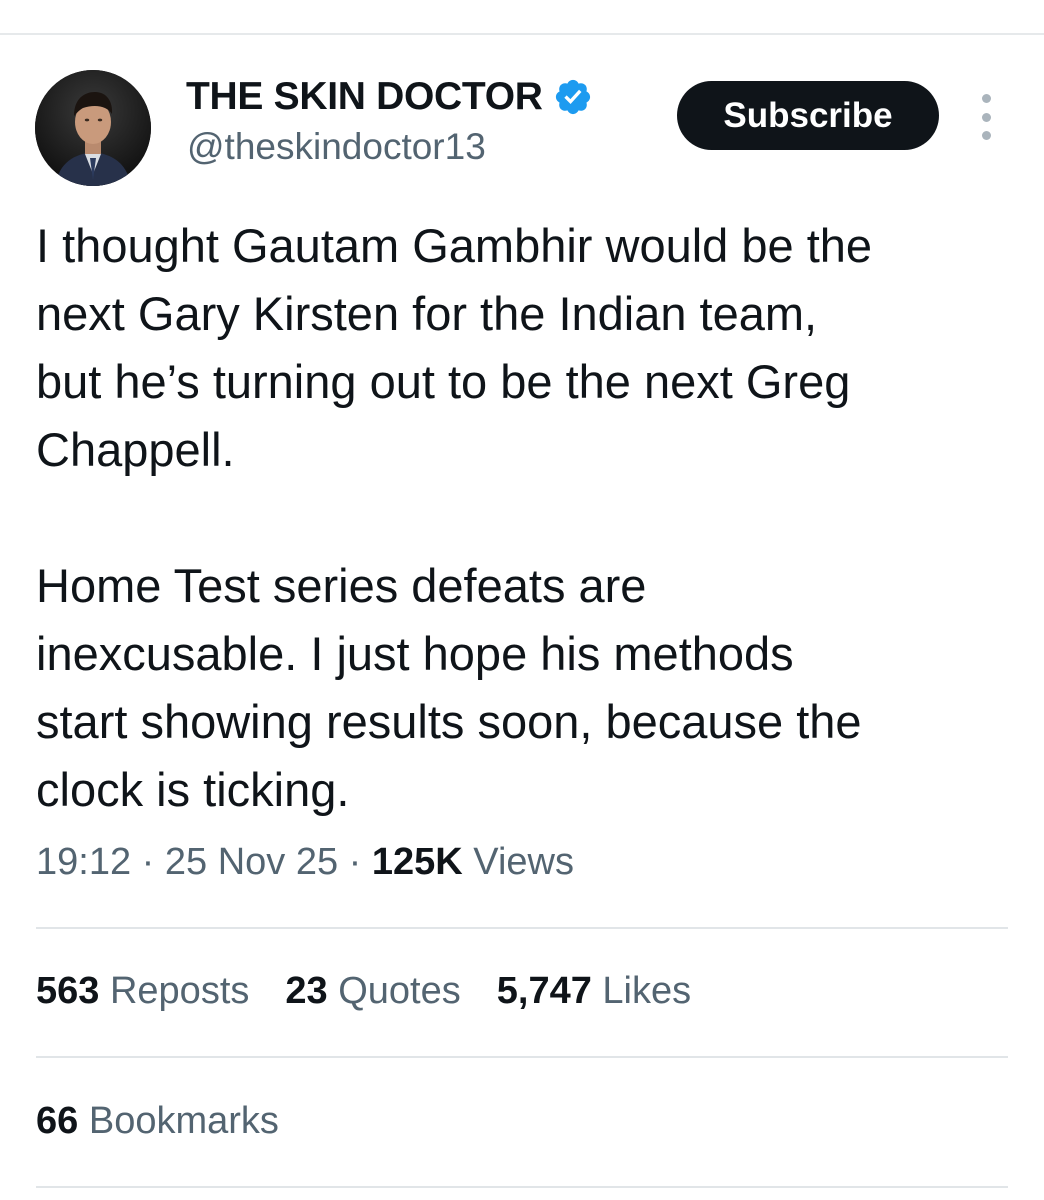  What do you see at coordinates (399, 991) in the screenshot?
I see `quotes-label: Quotes` at bounding box center [399, 991].